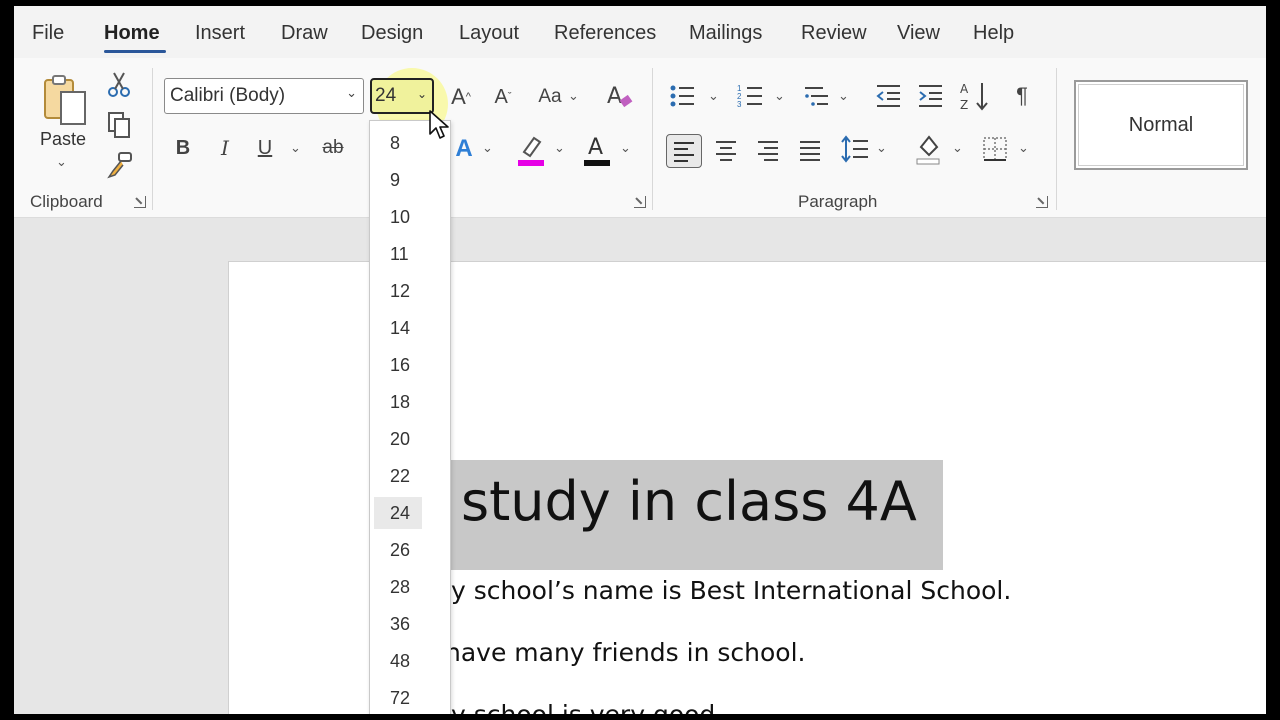 This screenshot has width=1280, height=720. What do you see at coordinates (464, 149) in the screenshot?
I see `text-effects-icon: A` at bounding box center [464, 149].